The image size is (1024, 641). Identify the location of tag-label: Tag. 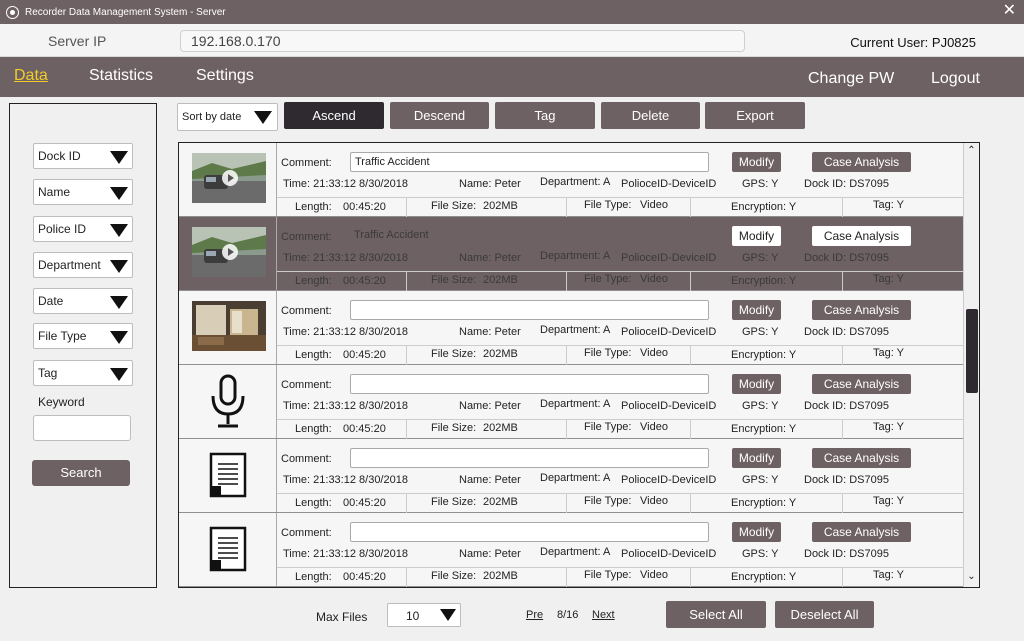
(48, 373).